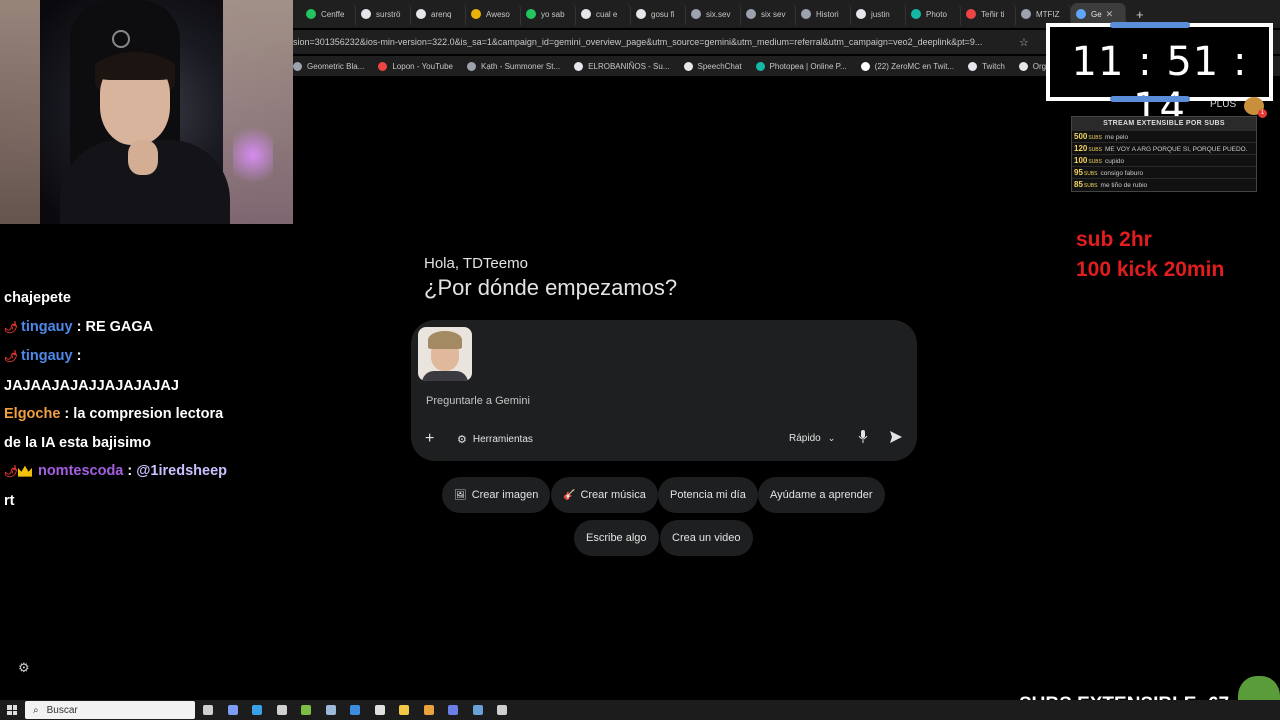 Image resolution: width=1280 pixels, height=720 pixels. I want to click on subs-goal-row: 95SUBS consigo faburo, so click(1164, 172).